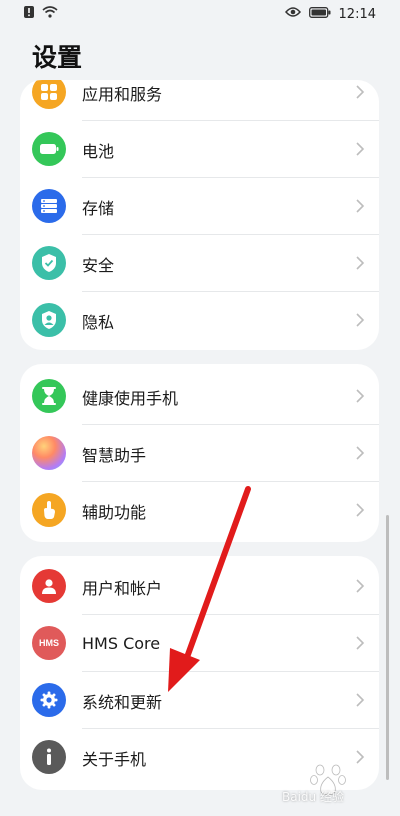 The image size is (400, 816). Describe the element at coordinates (122, 588) in the screenshot. I see `settings-item-label: 用户和帐户` at that location.